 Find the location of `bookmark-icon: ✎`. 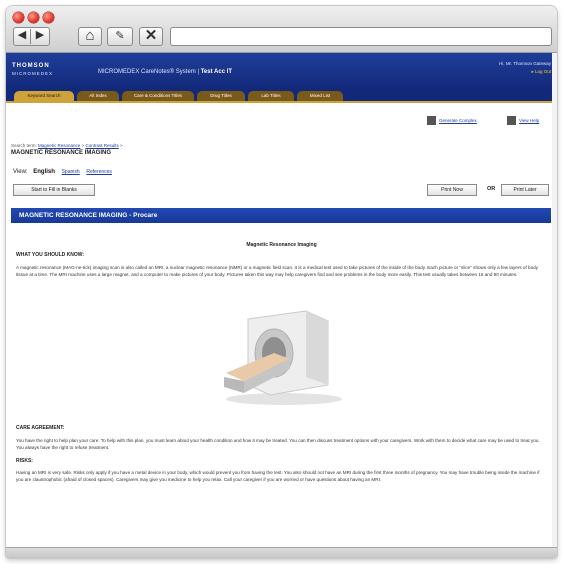

bookmark-icon: ✎ is located at coordinates (120, 36).